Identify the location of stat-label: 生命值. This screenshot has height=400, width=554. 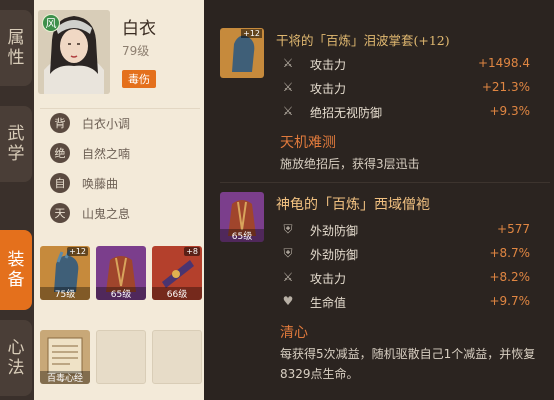
(328, 303).